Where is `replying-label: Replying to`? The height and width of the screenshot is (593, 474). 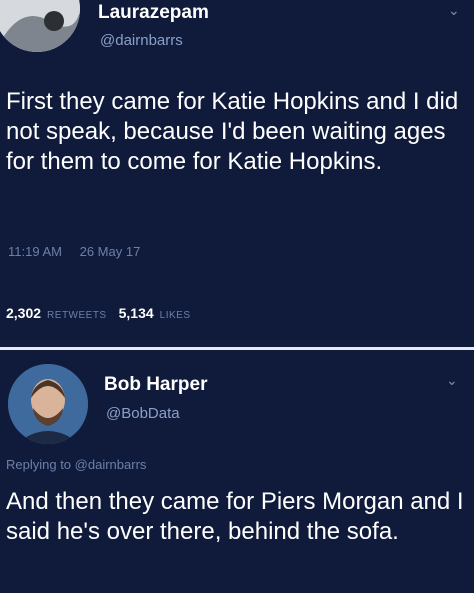
replying-label: Replying to is located at coordinates (39, 464).